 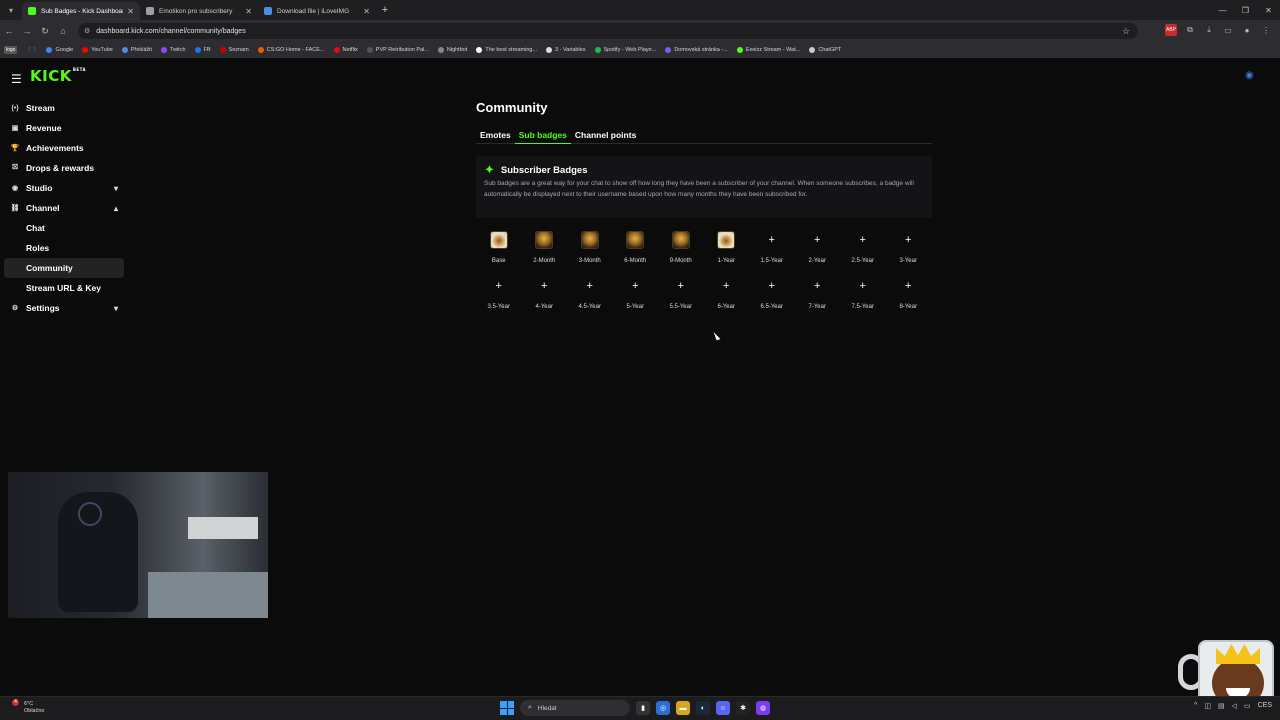 What do you see at coordinates (683, 708) in the screenshot?
I see `file-explorer-icon: ▬` at bounding box center [683, 708].